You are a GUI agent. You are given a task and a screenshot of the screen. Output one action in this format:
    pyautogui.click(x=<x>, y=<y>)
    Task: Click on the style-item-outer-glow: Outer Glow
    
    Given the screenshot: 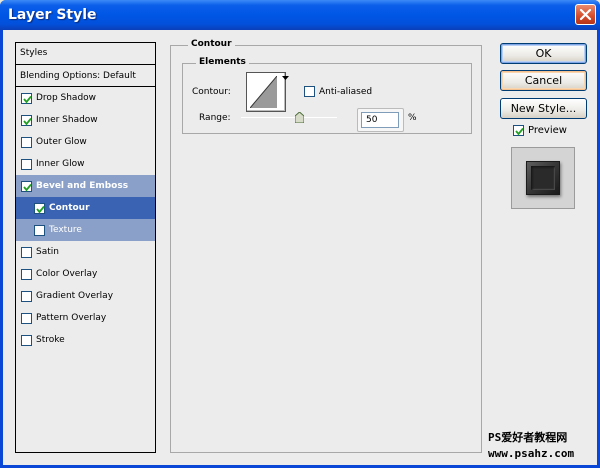 What is the action you would take?
    pyautogui.click(x=85, y=142)
    